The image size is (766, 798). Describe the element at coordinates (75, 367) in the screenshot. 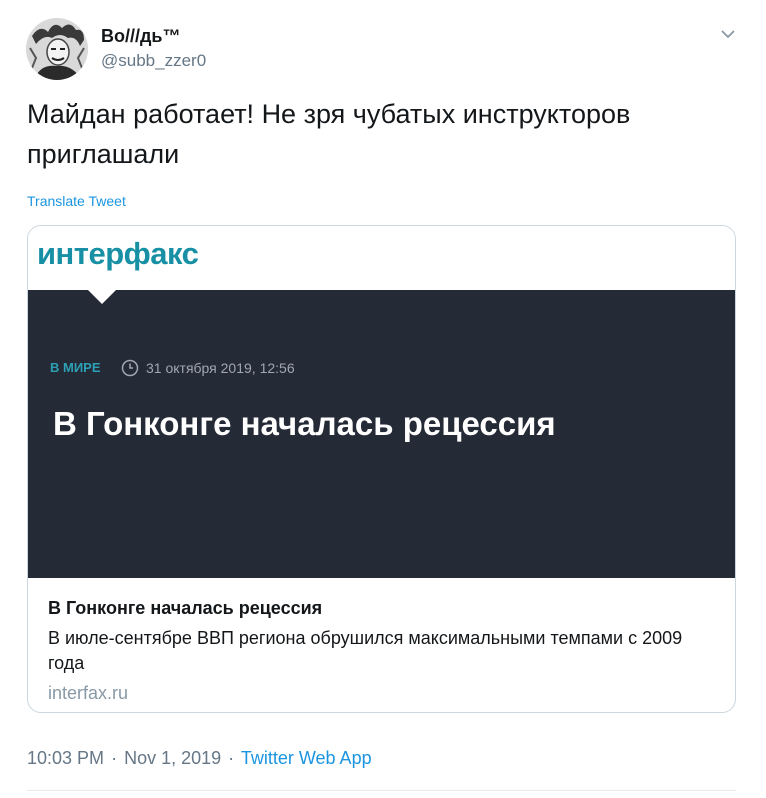

I see `card-category: В МИРЕ` at that location.